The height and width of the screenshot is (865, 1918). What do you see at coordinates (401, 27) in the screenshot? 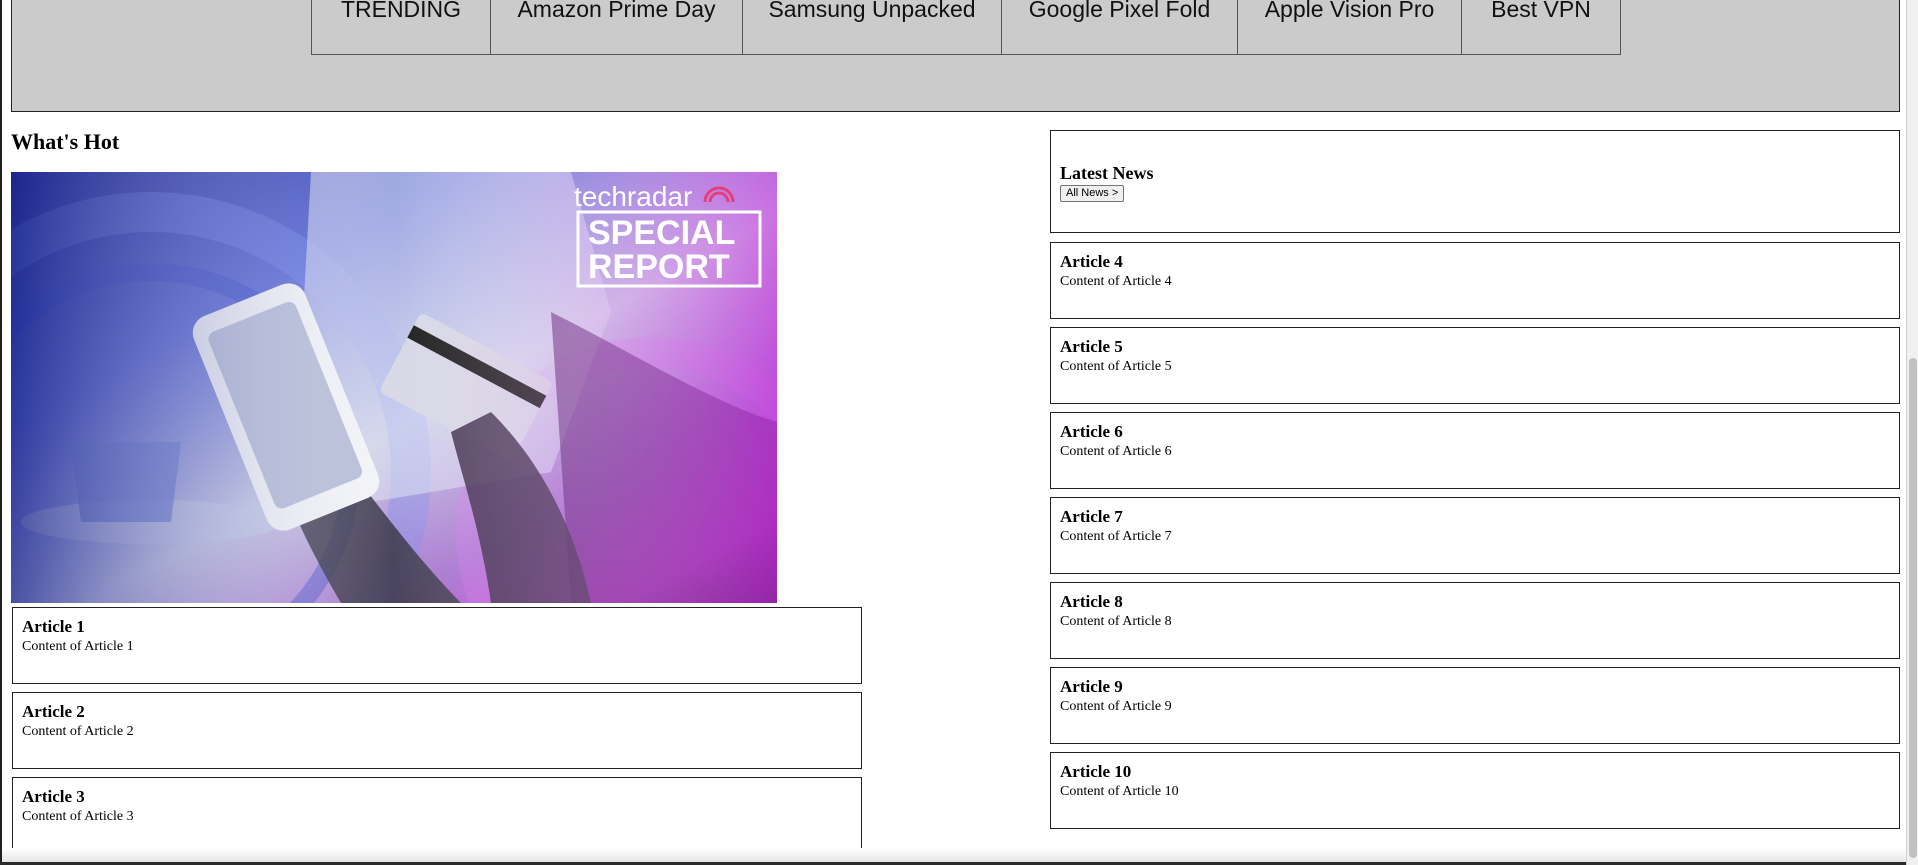
I see `nav-item-trending: TRENDING` at bounding box center [401, 27].